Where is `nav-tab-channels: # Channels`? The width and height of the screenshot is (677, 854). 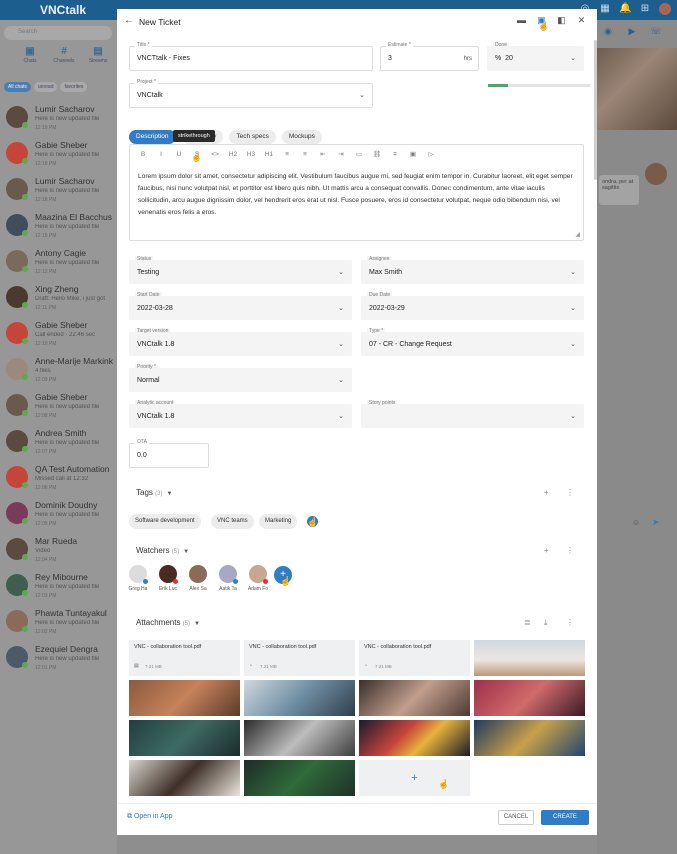
nav-tab-channels: # Channels is located at coordinates (64, 59).